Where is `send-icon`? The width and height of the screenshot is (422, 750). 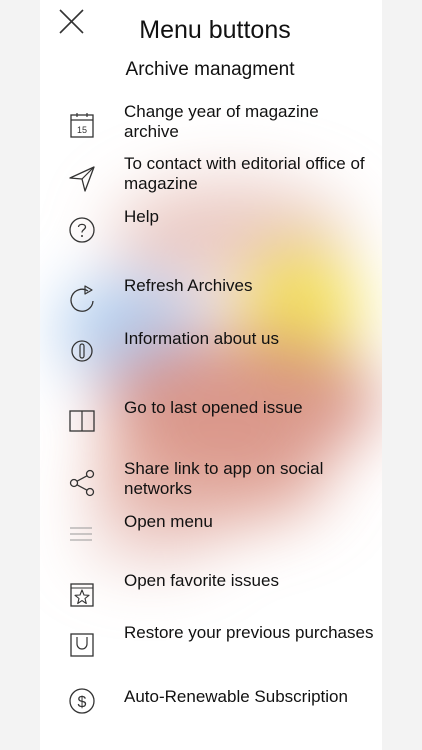
send-icon is located at coordinates (82, 178).